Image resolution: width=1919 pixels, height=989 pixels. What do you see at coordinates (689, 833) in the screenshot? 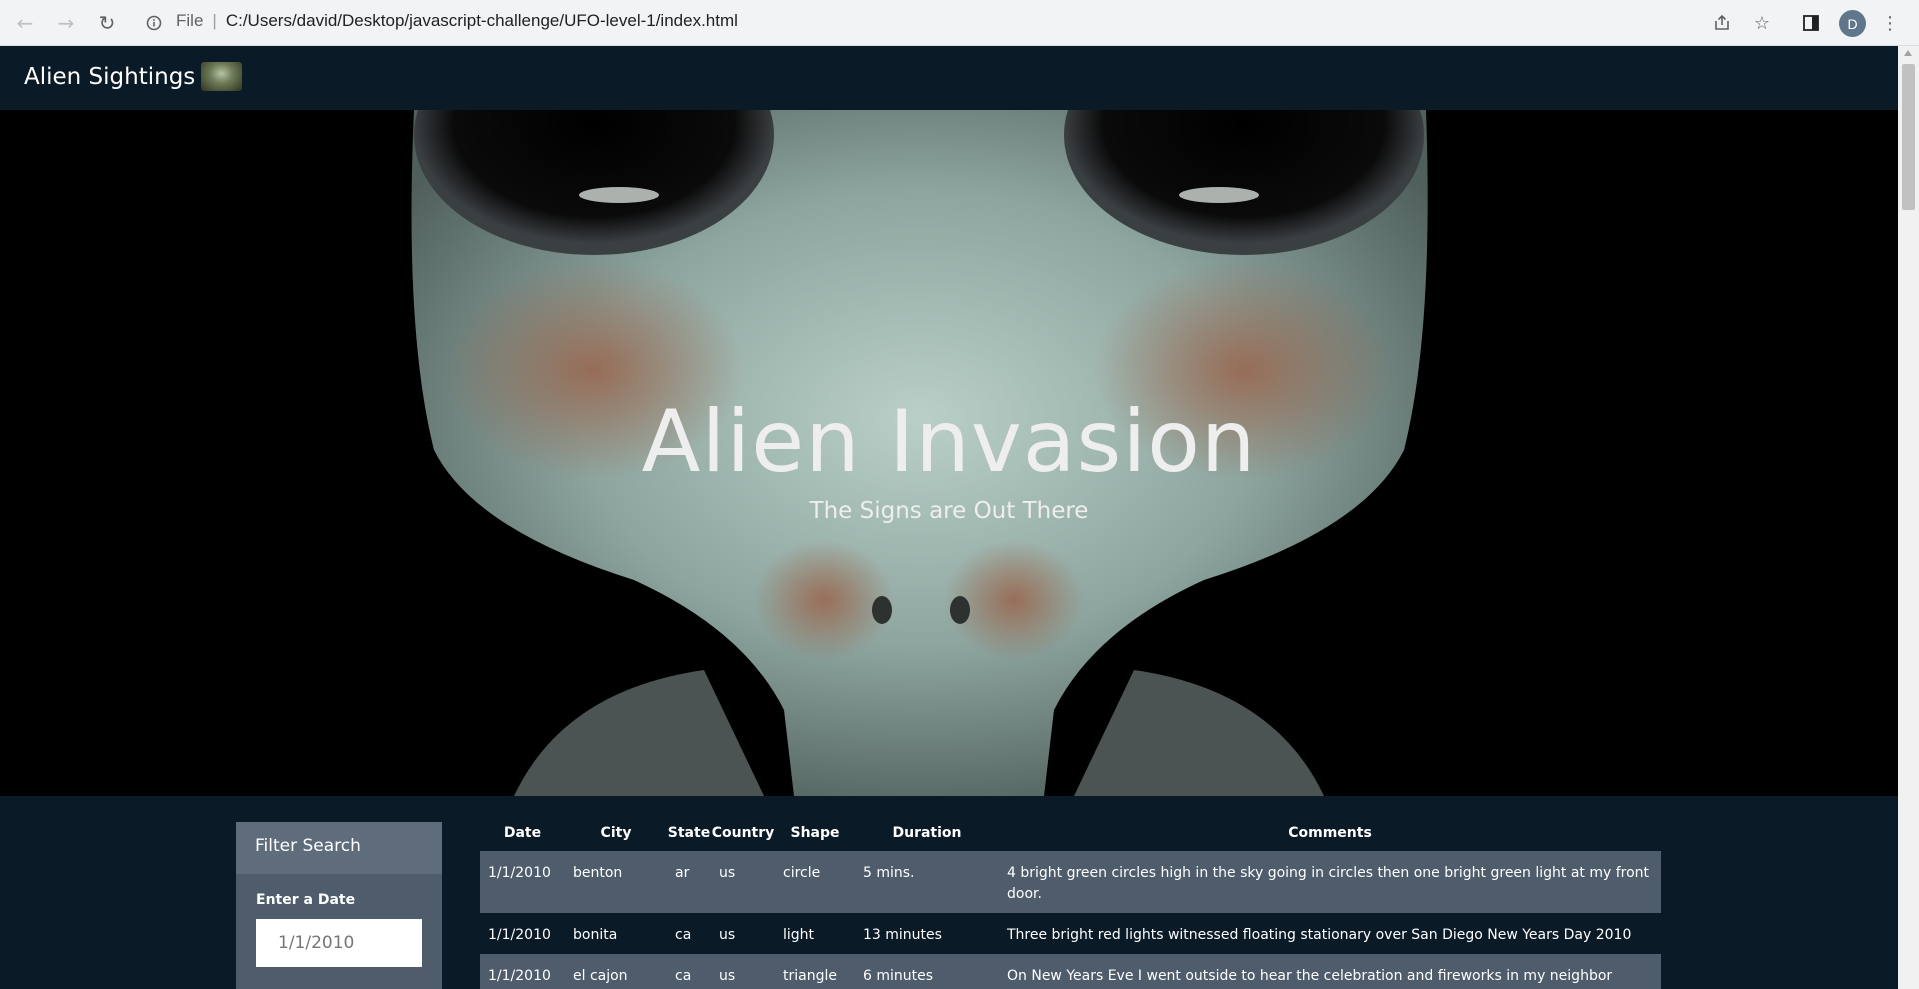
I see `column-header-state: State` at bounding box center [689, 833].